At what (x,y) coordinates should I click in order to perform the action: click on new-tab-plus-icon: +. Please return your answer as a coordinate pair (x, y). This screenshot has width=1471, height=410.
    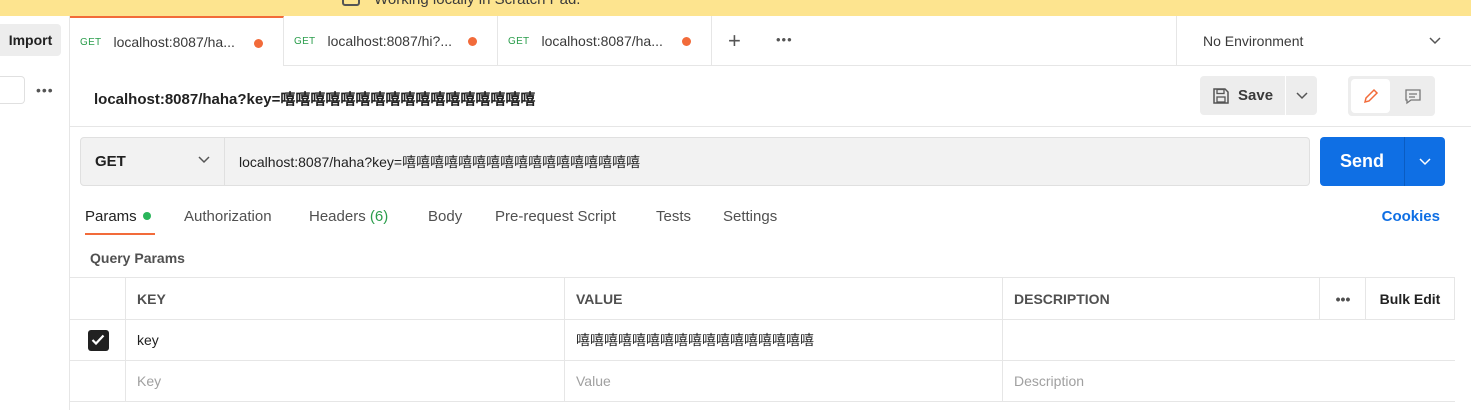
    Looking at the image, I should click on (734, 41).